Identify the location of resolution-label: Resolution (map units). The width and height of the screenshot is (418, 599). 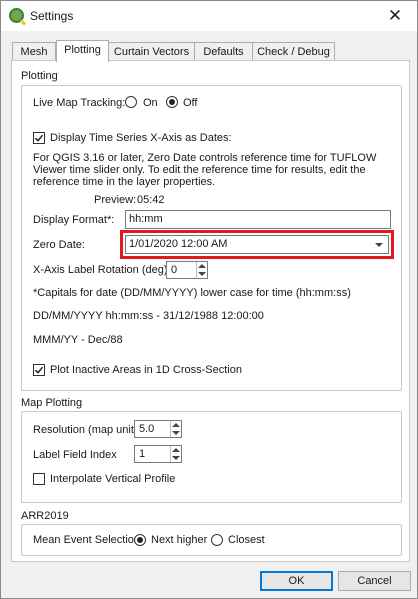
(88, 430).